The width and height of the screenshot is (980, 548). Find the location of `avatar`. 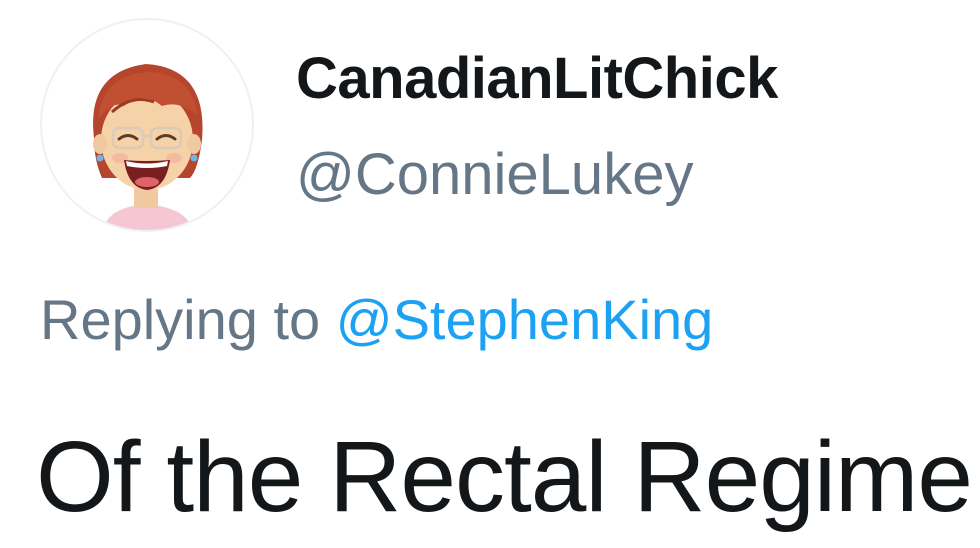

avatar is located at coordinates (147, 125).